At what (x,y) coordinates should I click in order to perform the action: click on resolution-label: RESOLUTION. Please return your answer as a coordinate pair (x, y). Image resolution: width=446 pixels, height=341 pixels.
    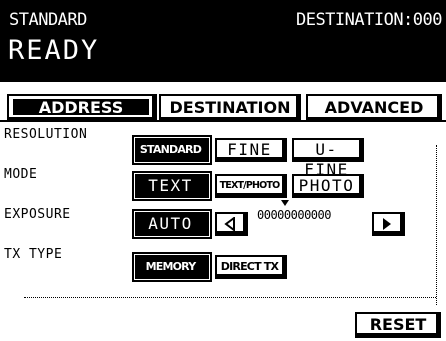
    Looking at the image, I should click on (46, 134).